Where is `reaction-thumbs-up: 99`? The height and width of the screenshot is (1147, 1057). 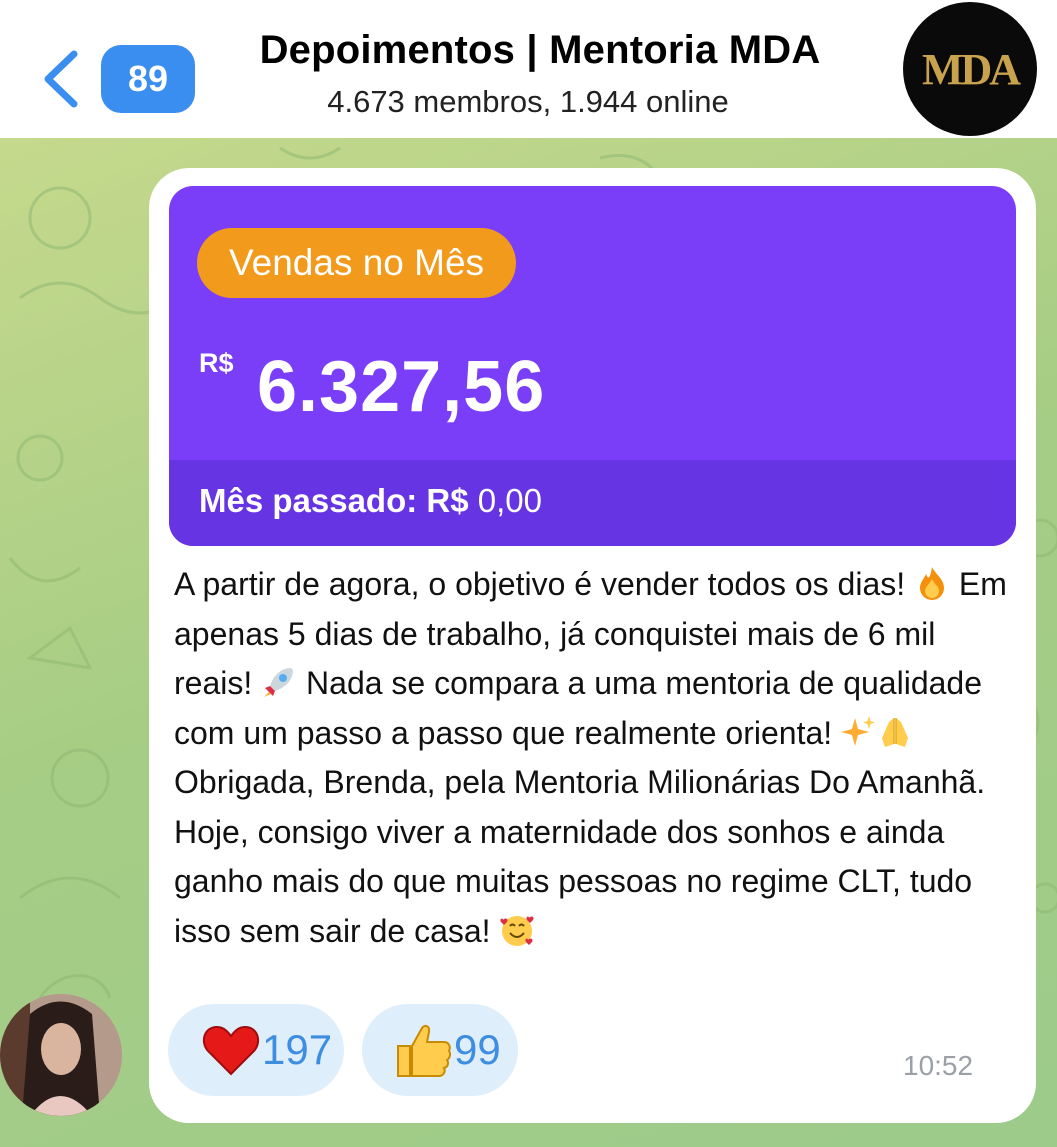 reaction-thumbs-up: 99 is located at coordinates (440, 1050).